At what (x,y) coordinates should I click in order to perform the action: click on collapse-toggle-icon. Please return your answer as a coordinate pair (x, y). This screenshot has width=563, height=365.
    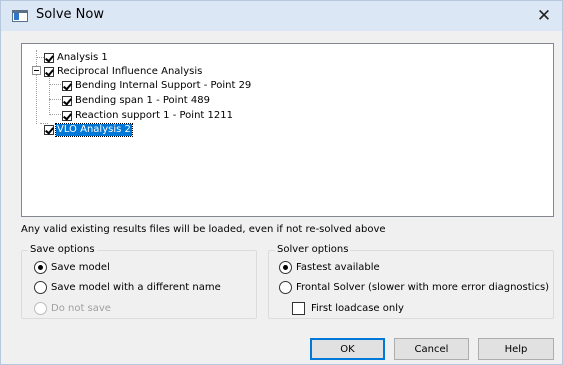
    Looking at the image, I should click on (36, 70).